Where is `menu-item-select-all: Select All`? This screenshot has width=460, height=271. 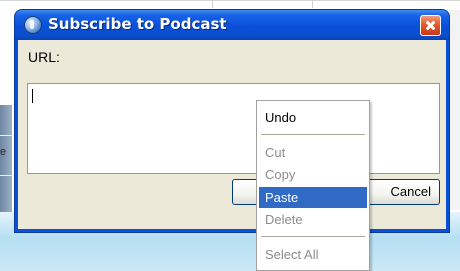
menu-item-select-all: Select All is located at coordinates (313, 254).